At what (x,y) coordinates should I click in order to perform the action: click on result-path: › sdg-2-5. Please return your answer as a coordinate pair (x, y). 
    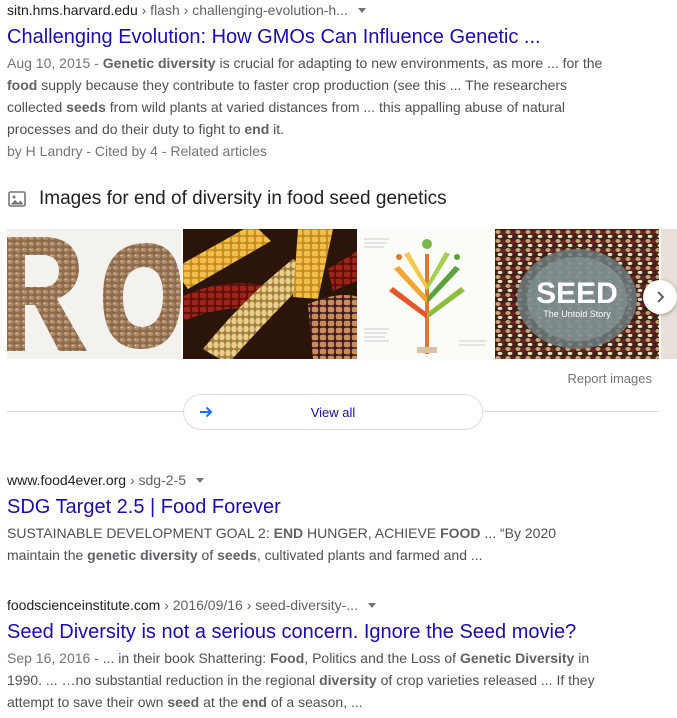
    Looking at the image, I should click on (156, 480).